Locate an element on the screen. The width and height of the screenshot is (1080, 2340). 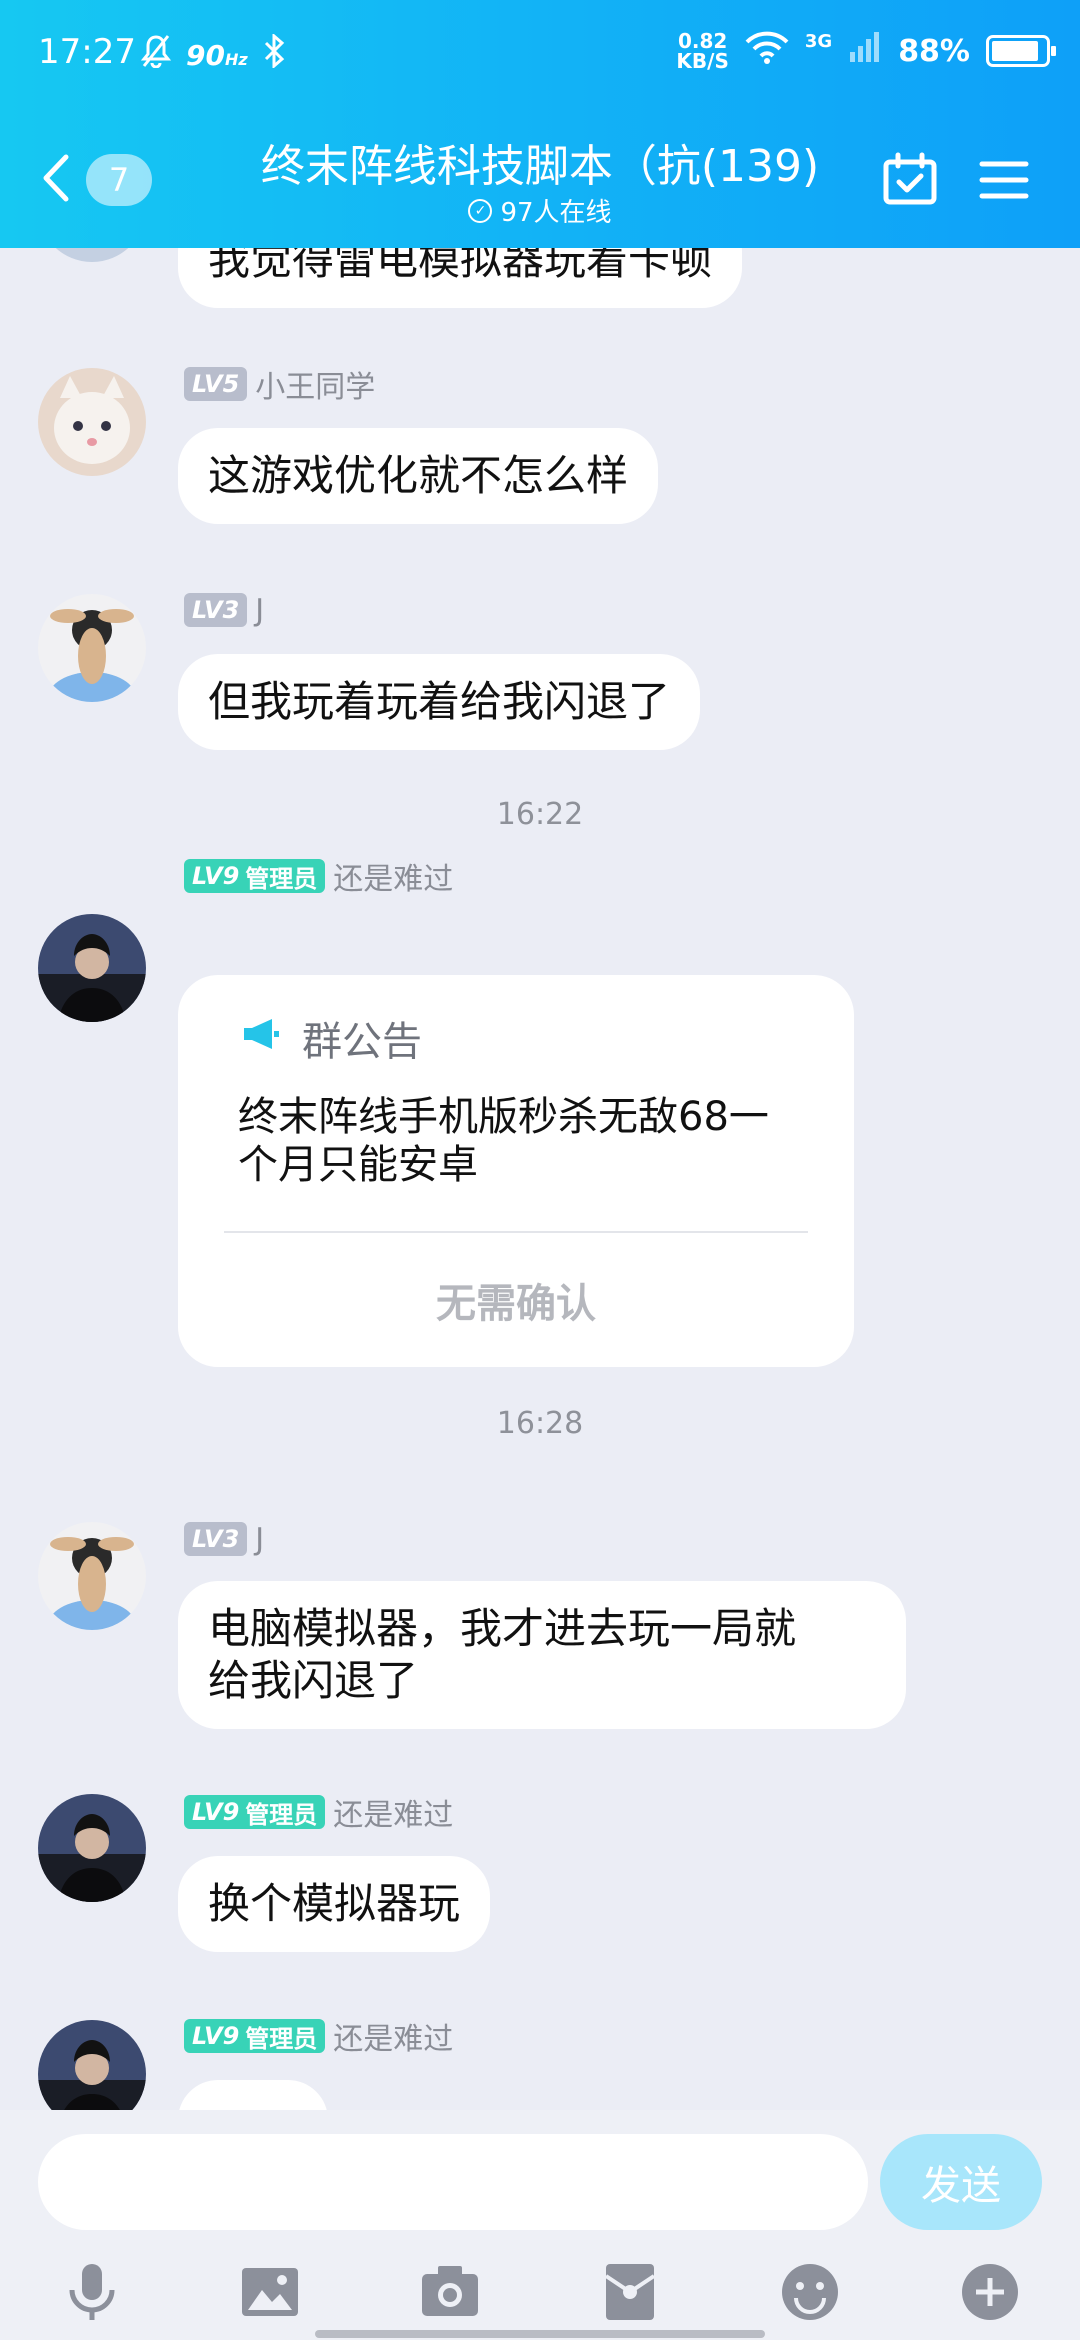
input-bar: 发送 is located at coordinates (540, 2225).